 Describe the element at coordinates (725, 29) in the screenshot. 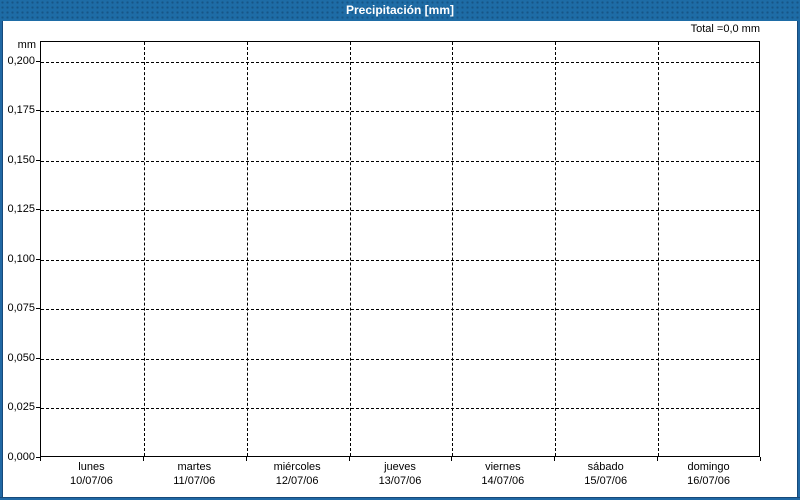

I see `total-annotation: Total =0,0 mm` at that location.